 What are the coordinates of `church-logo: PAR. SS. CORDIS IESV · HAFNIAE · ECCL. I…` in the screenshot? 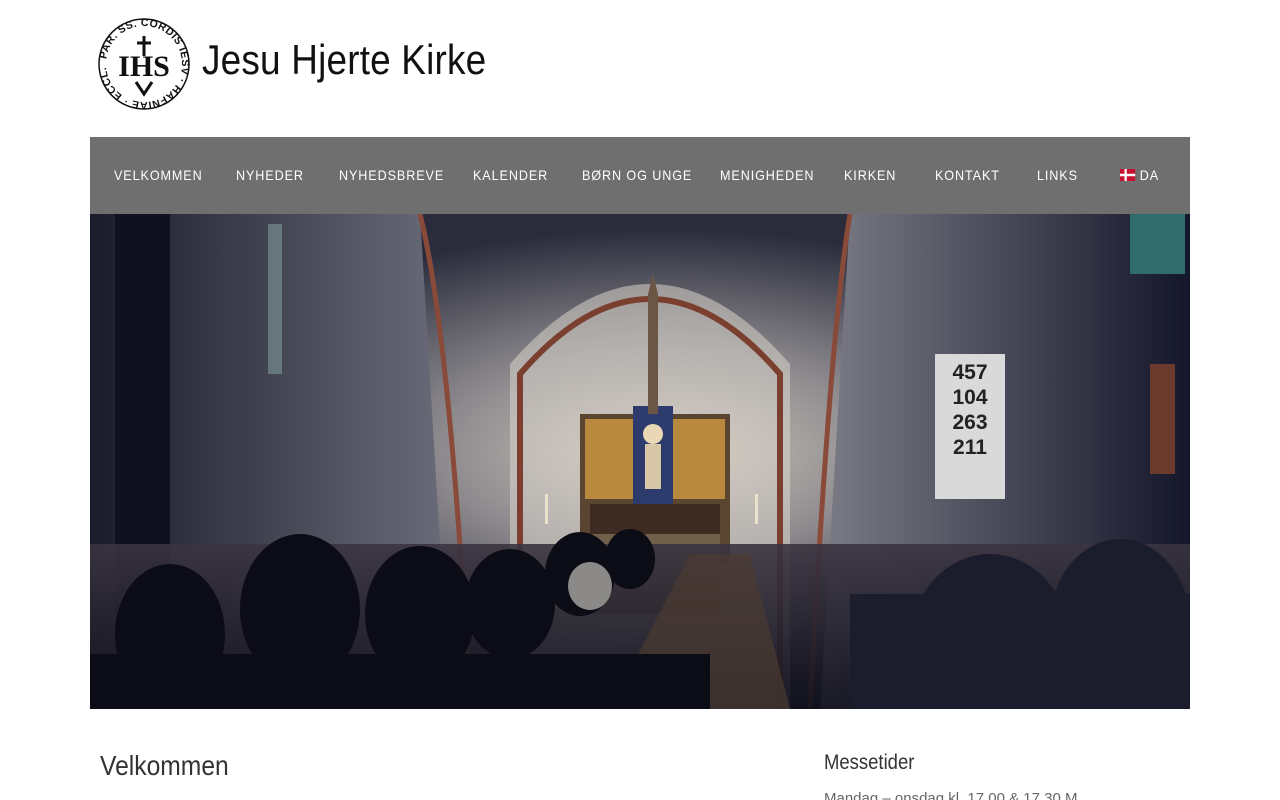 It's located at (144, 64).